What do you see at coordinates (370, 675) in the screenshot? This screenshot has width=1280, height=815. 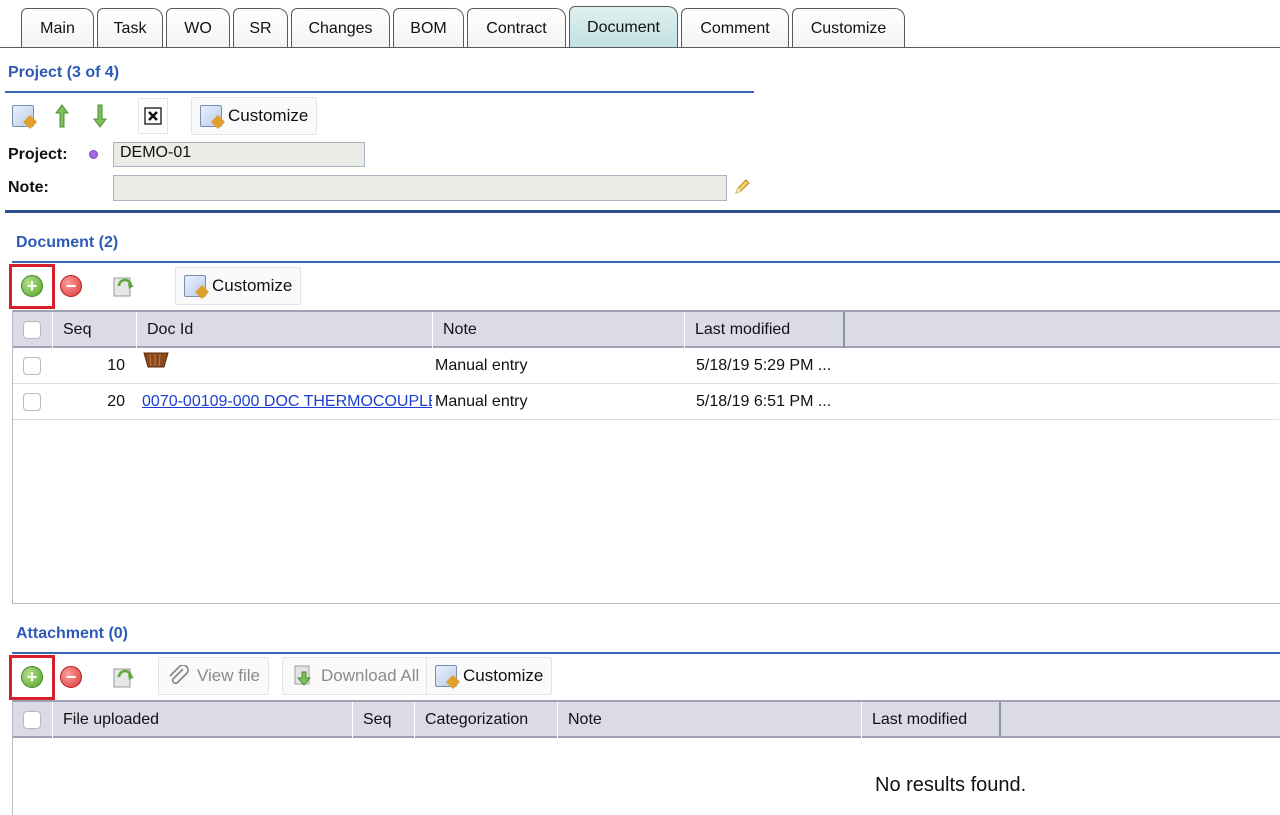 I see `download-all-label: Download All` at bounding box center [370, 675].